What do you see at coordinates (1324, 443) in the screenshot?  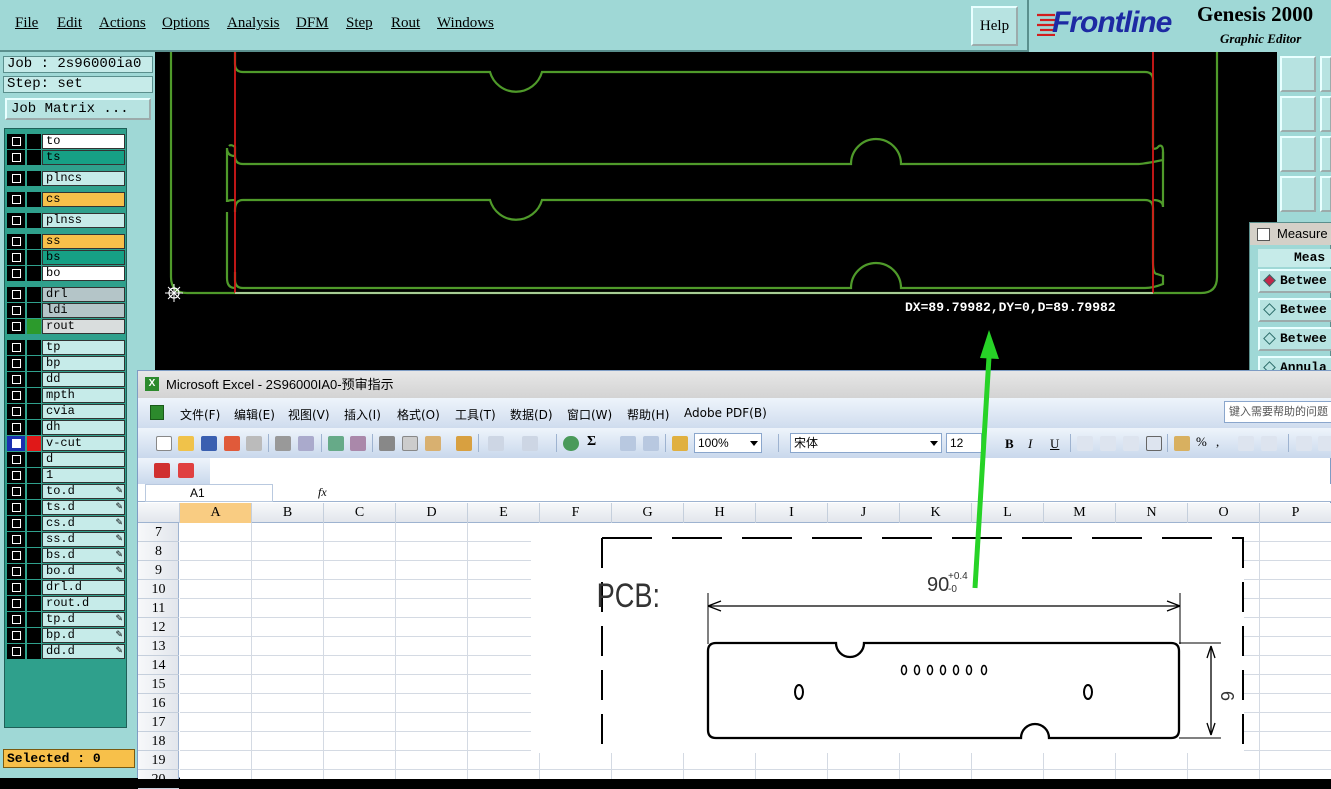 I see `increase-indent-icon` at bounding box center [1324, 443].